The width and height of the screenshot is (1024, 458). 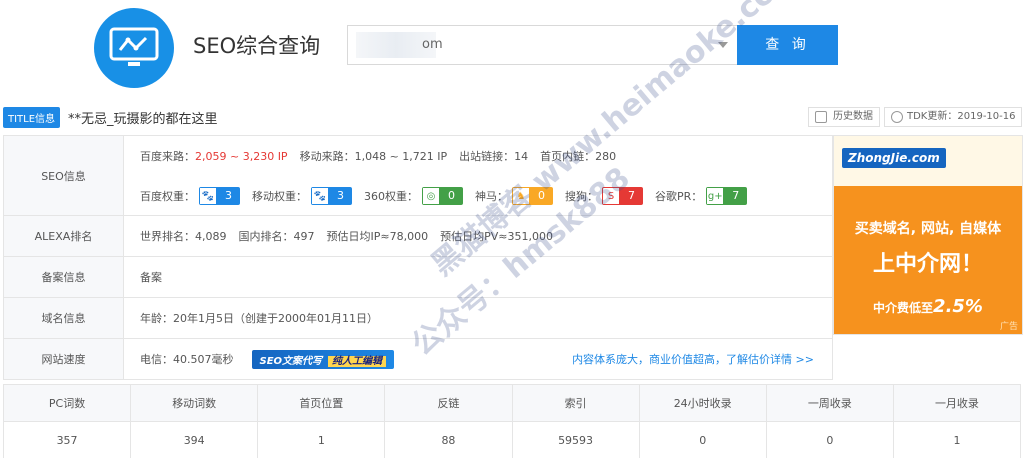 What do you see at coordinates (449, 440) in the screenshot?
I see `stats-value: 88` at bounding box center [449, 440].